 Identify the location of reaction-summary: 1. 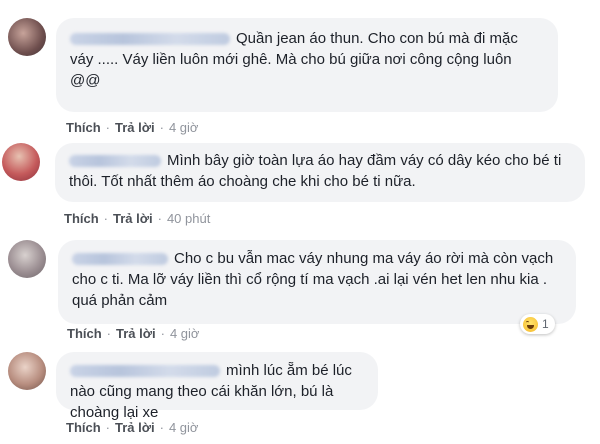
(537, 324).